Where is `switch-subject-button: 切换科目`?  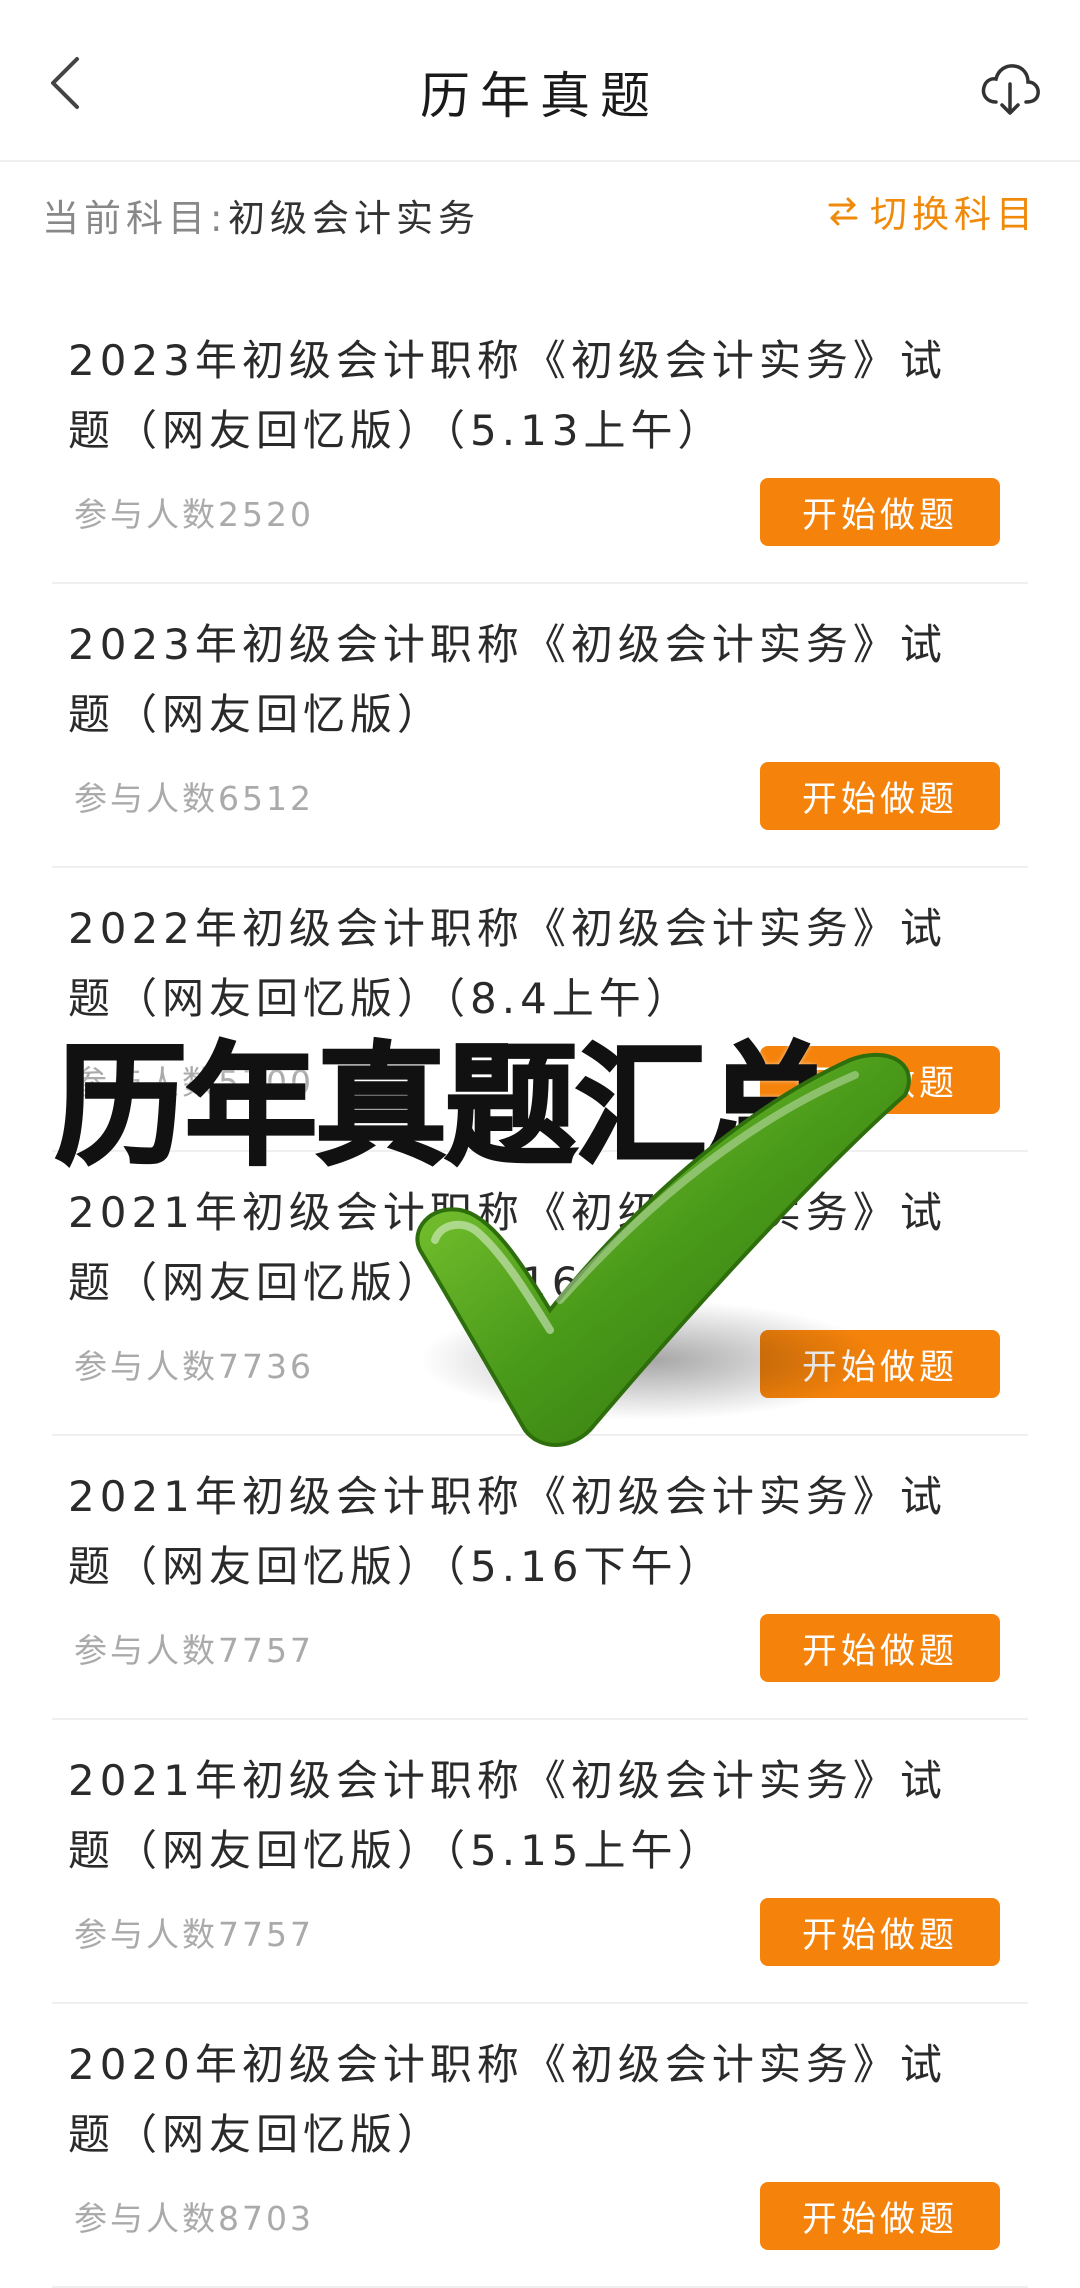
switch-subject-button: 切换科目 is located at coordinates (932, 211).